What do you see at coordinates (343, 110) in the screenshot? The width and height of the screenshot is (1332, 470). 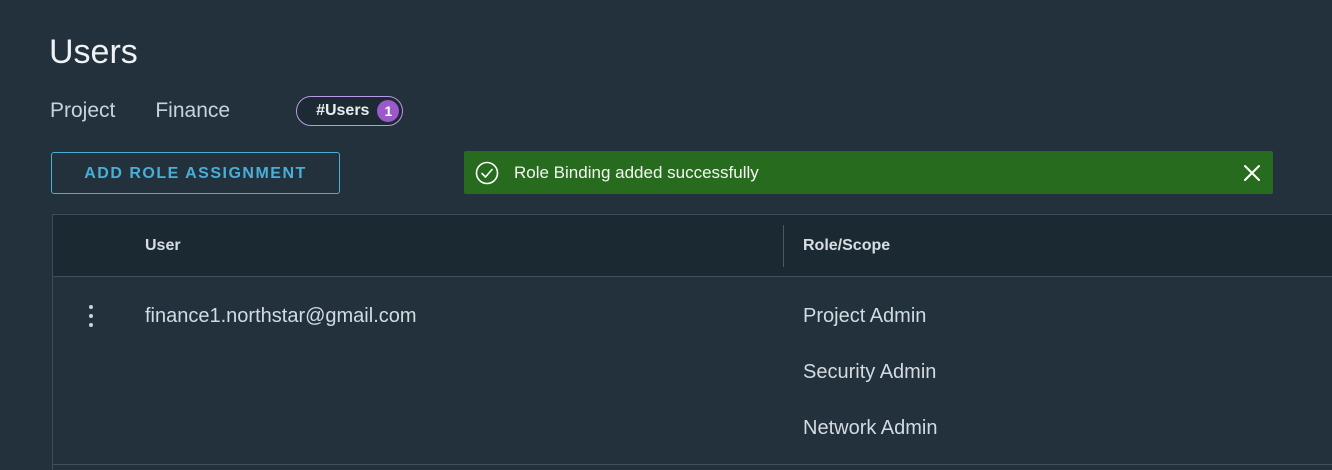 I see `users-badge-label: #Users` at bounding box center [343, 110].